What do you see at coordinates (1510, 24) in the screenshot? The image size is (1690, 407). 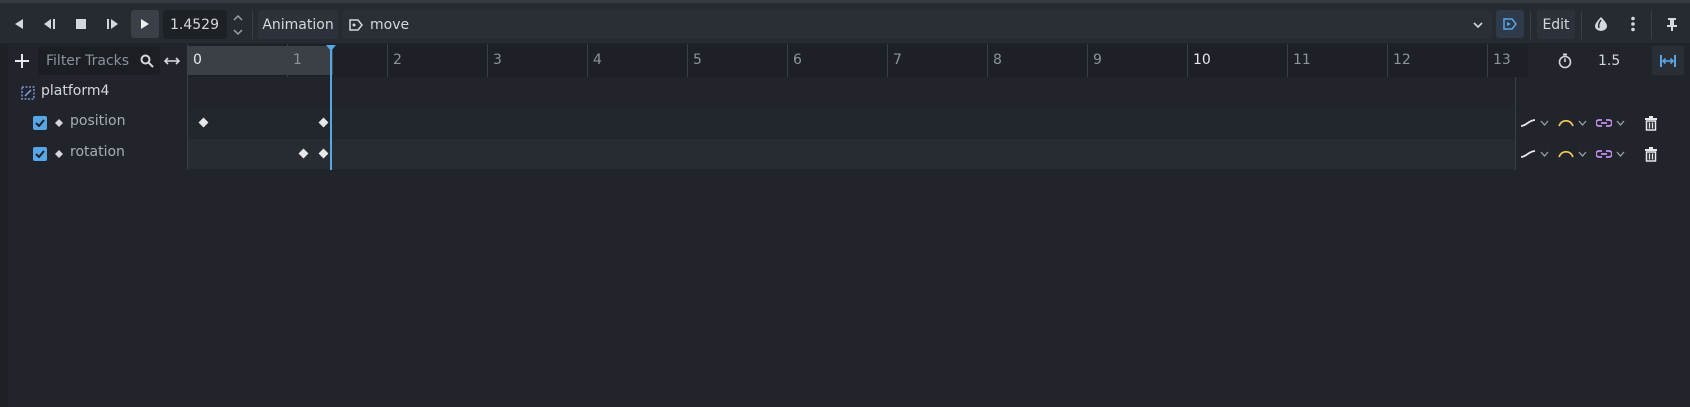 I see `autoplay-on-load-button` at bounding box center [1510, 24].